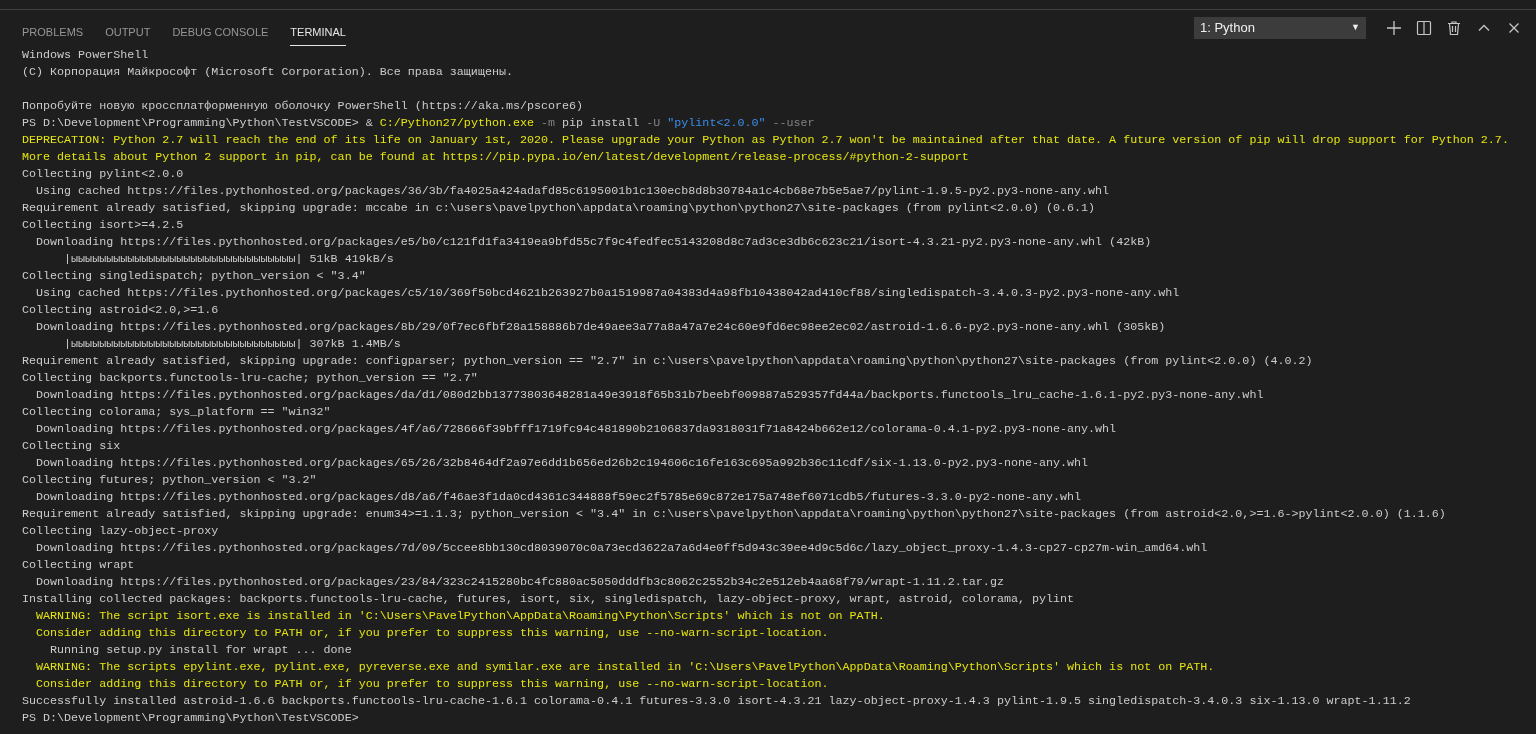 The image size is (1536, 734). What do you see at coordinates (625, 667) in the screenshot?
I see `warning-line: WARNING: The scripts epylint.exe, pylint.exe, pyreverse.exe and symilar.exe are installed in 'C:\Users\PavelPython\AppData\Roaming\Python\Scripts' which is not on PATH.` at bounding box center [625, 667].